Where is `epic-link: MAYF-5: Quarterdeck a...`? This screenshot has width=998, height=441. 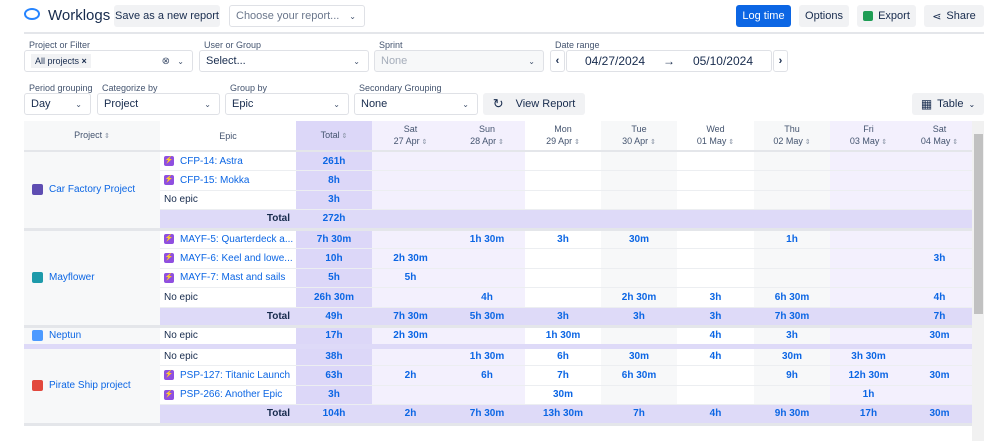
epic-link: MAYF-5: Quarterdeck a... is located at coordinates (236, 239).